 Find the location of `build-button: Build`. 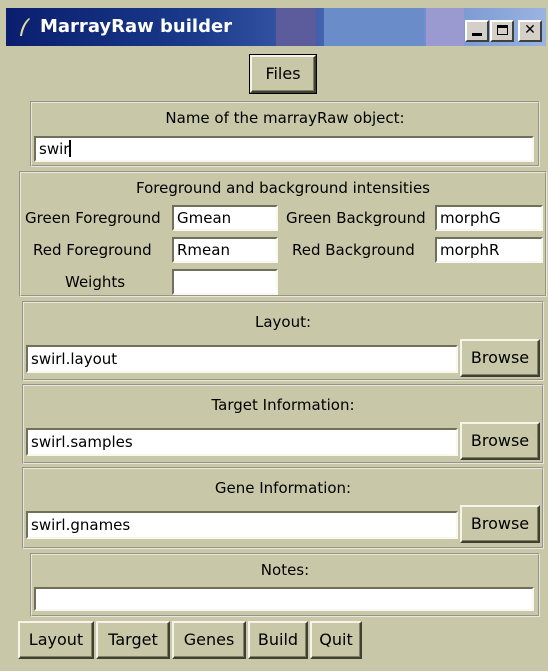

build-button: Build is located at coordinates (278, 640).